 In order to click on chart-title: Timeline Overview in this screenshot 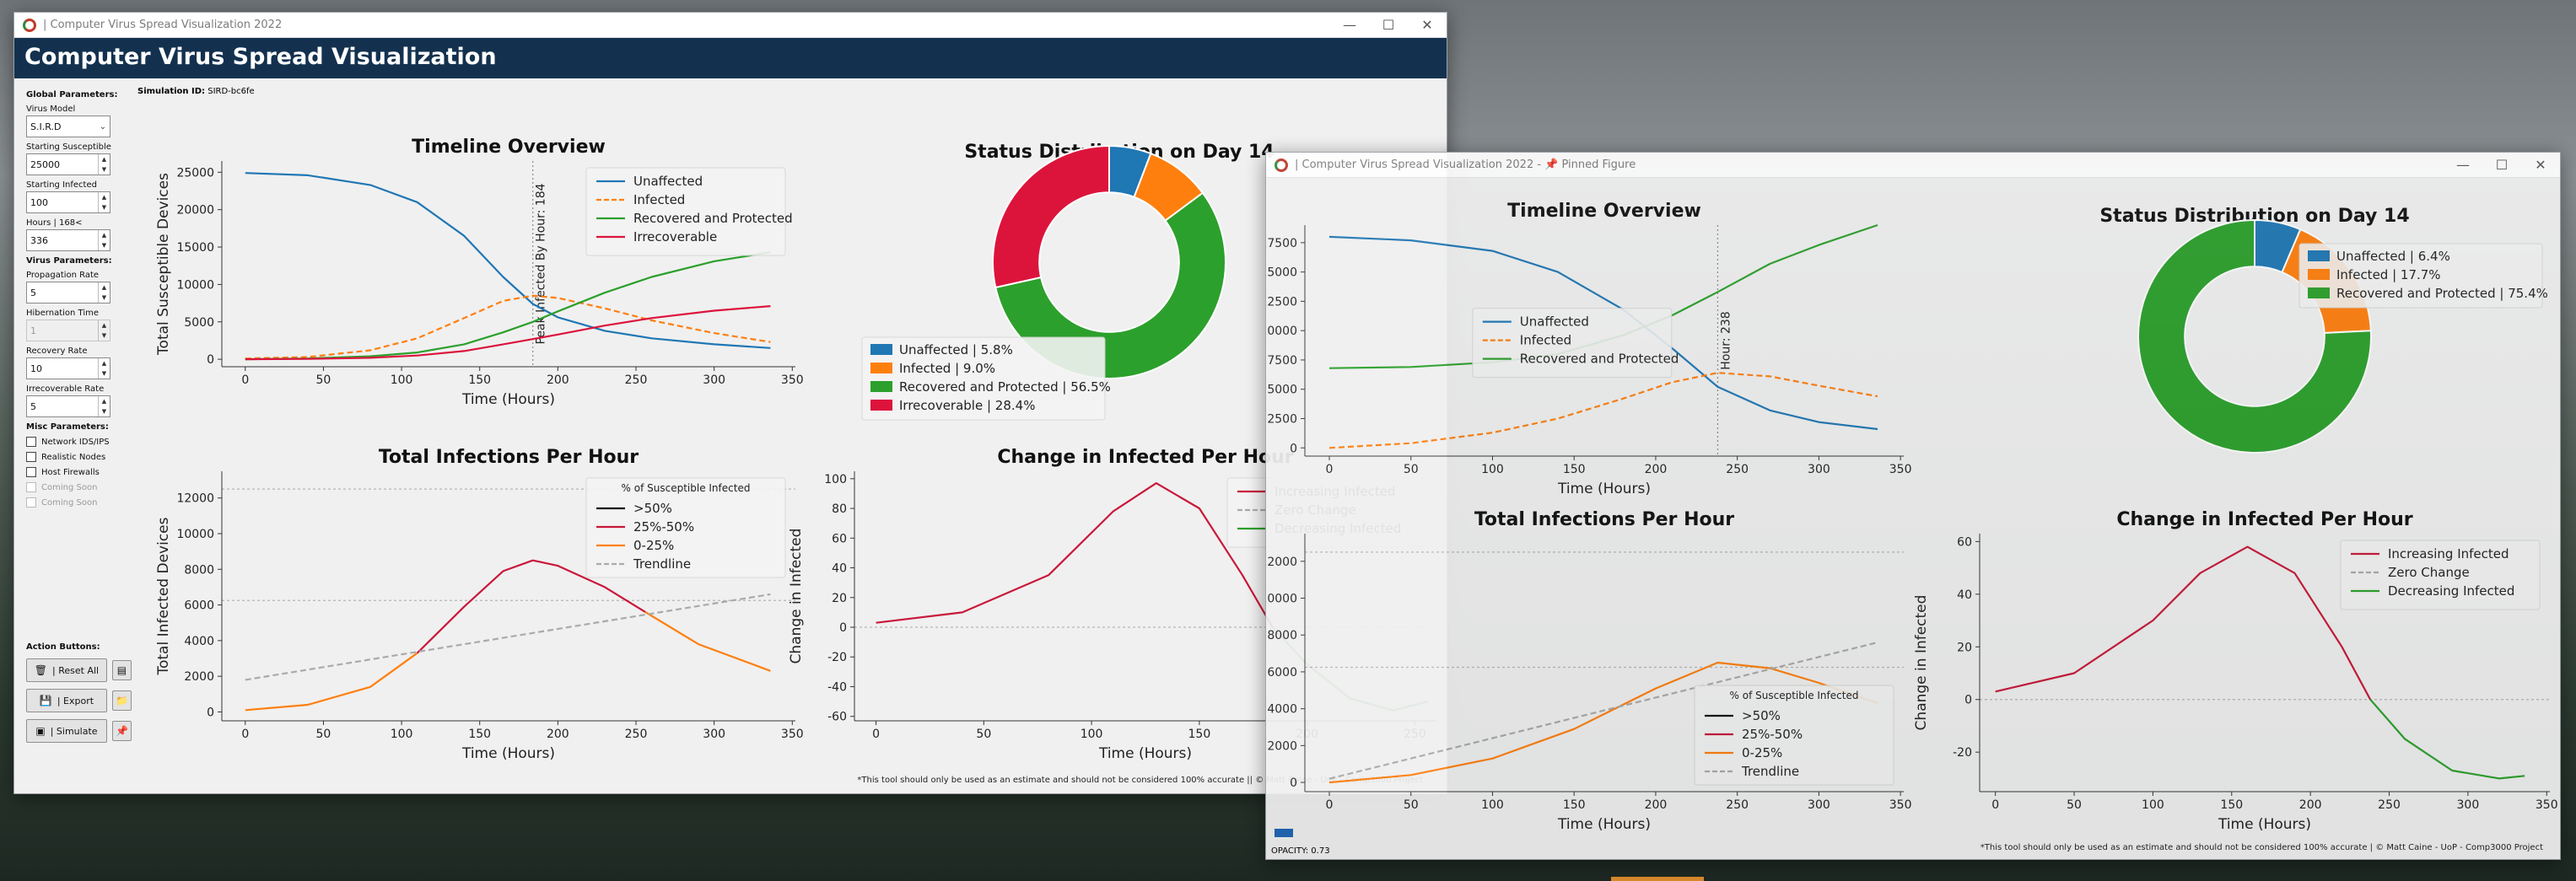, I will do `click(1604, 212)`.